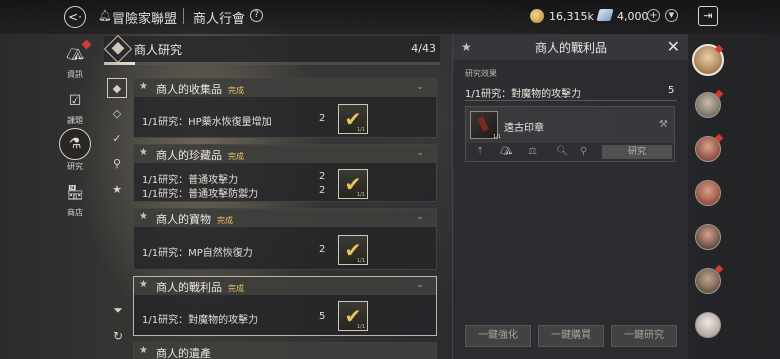 The height and width of the screenshot is (359, 780). What do you see at coordinates (285, 239) in the screenshot?
I see `research-card: ★ 商人的寶物 完成 ⌄ 1/1研究：MP自然恢復力 2 ✔ 1/1` at bounding box center [285, 239].